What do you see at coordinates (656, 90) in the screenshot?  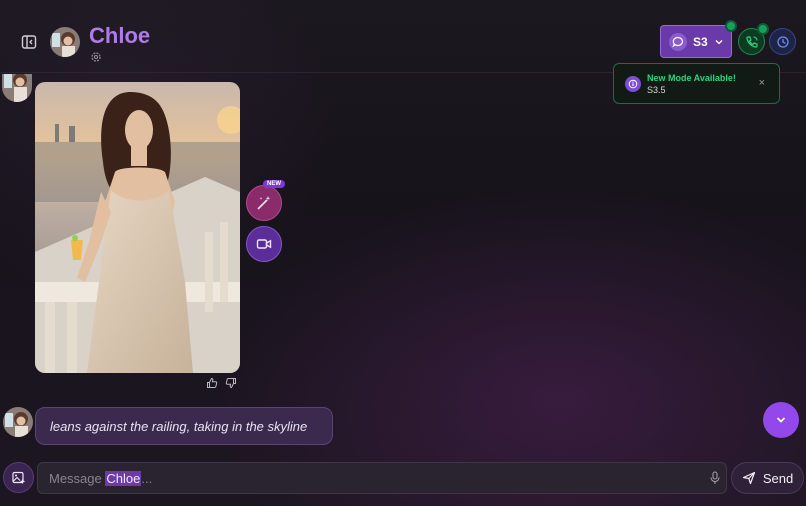 I see `toast-subtitle: S3.5` at bounding box center [656, 90].